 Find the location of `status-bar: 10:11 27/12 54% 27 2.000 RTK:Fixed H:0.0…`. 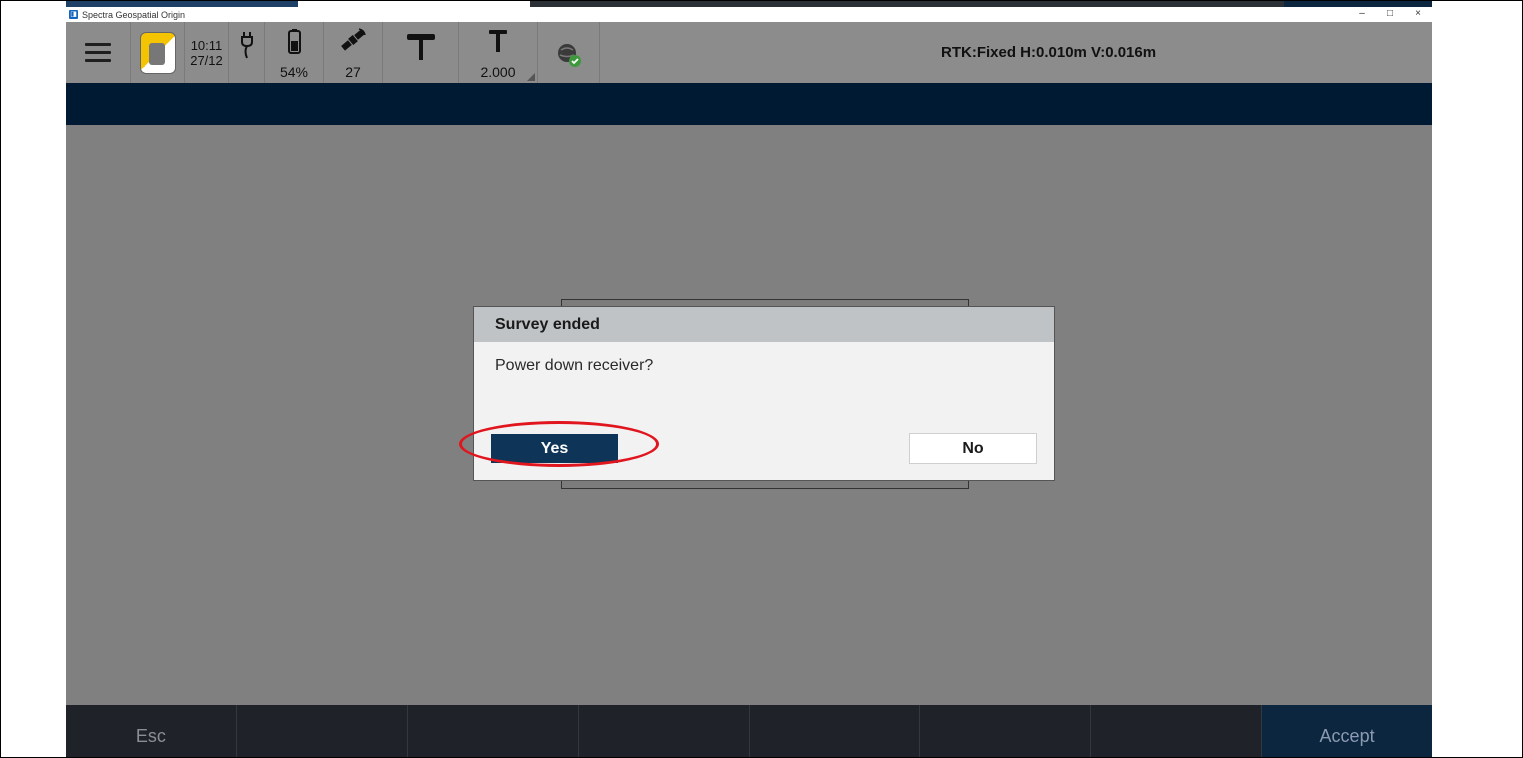

status-bar: 10:11 27/12 54% 27 2.000 RTK:Fixed H:0.0… is located at coordinates (749, 52).